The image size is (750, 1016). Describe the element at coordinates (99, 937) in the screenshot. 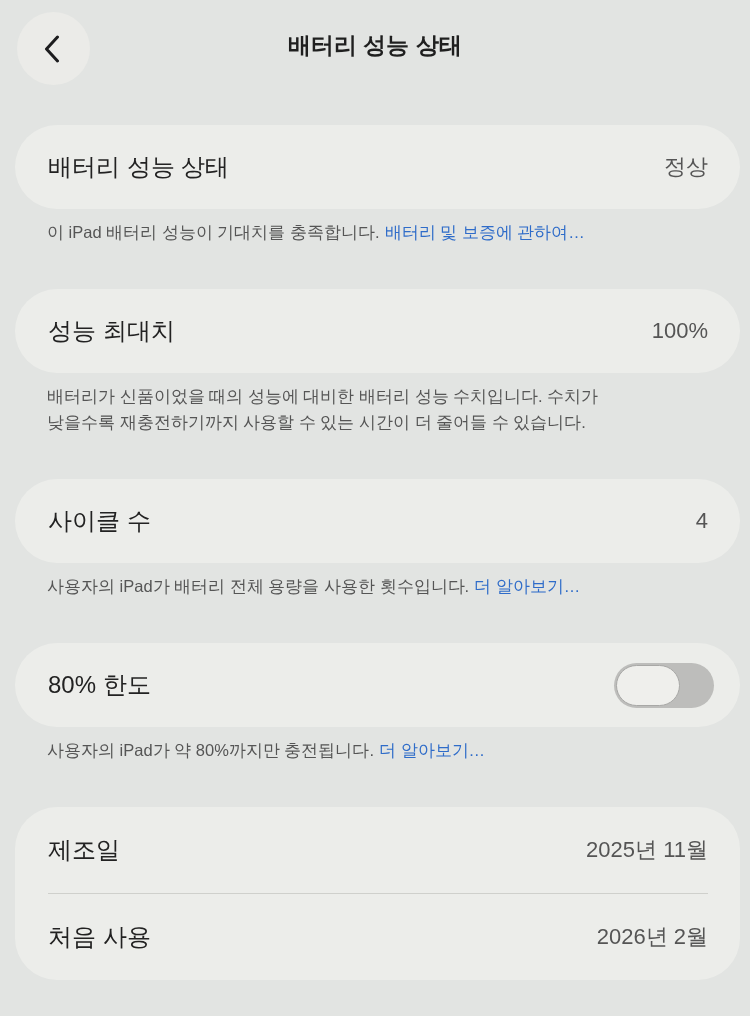

I see `row-label: 처음 사용` at that location.